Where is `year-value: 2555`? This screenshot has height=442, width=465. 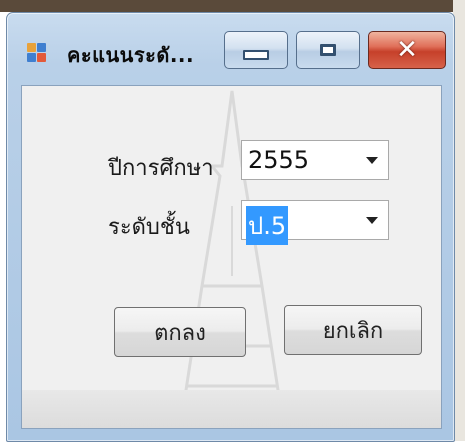
year-value: 2555 is located at coordinates (279, 160).